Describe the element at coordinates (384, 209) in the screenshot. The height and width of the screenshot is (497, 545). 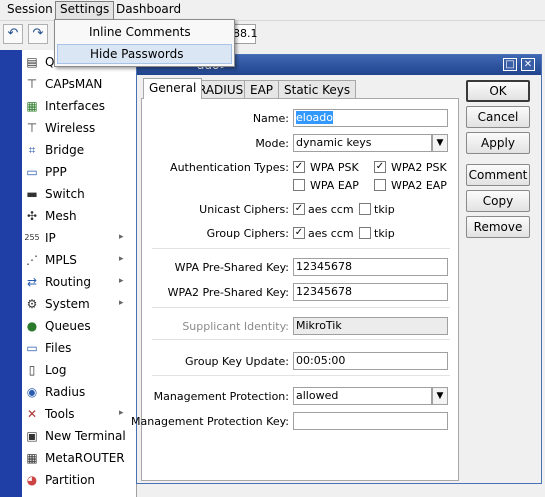
I see `unicast-tkip-label: tkip` at that location.